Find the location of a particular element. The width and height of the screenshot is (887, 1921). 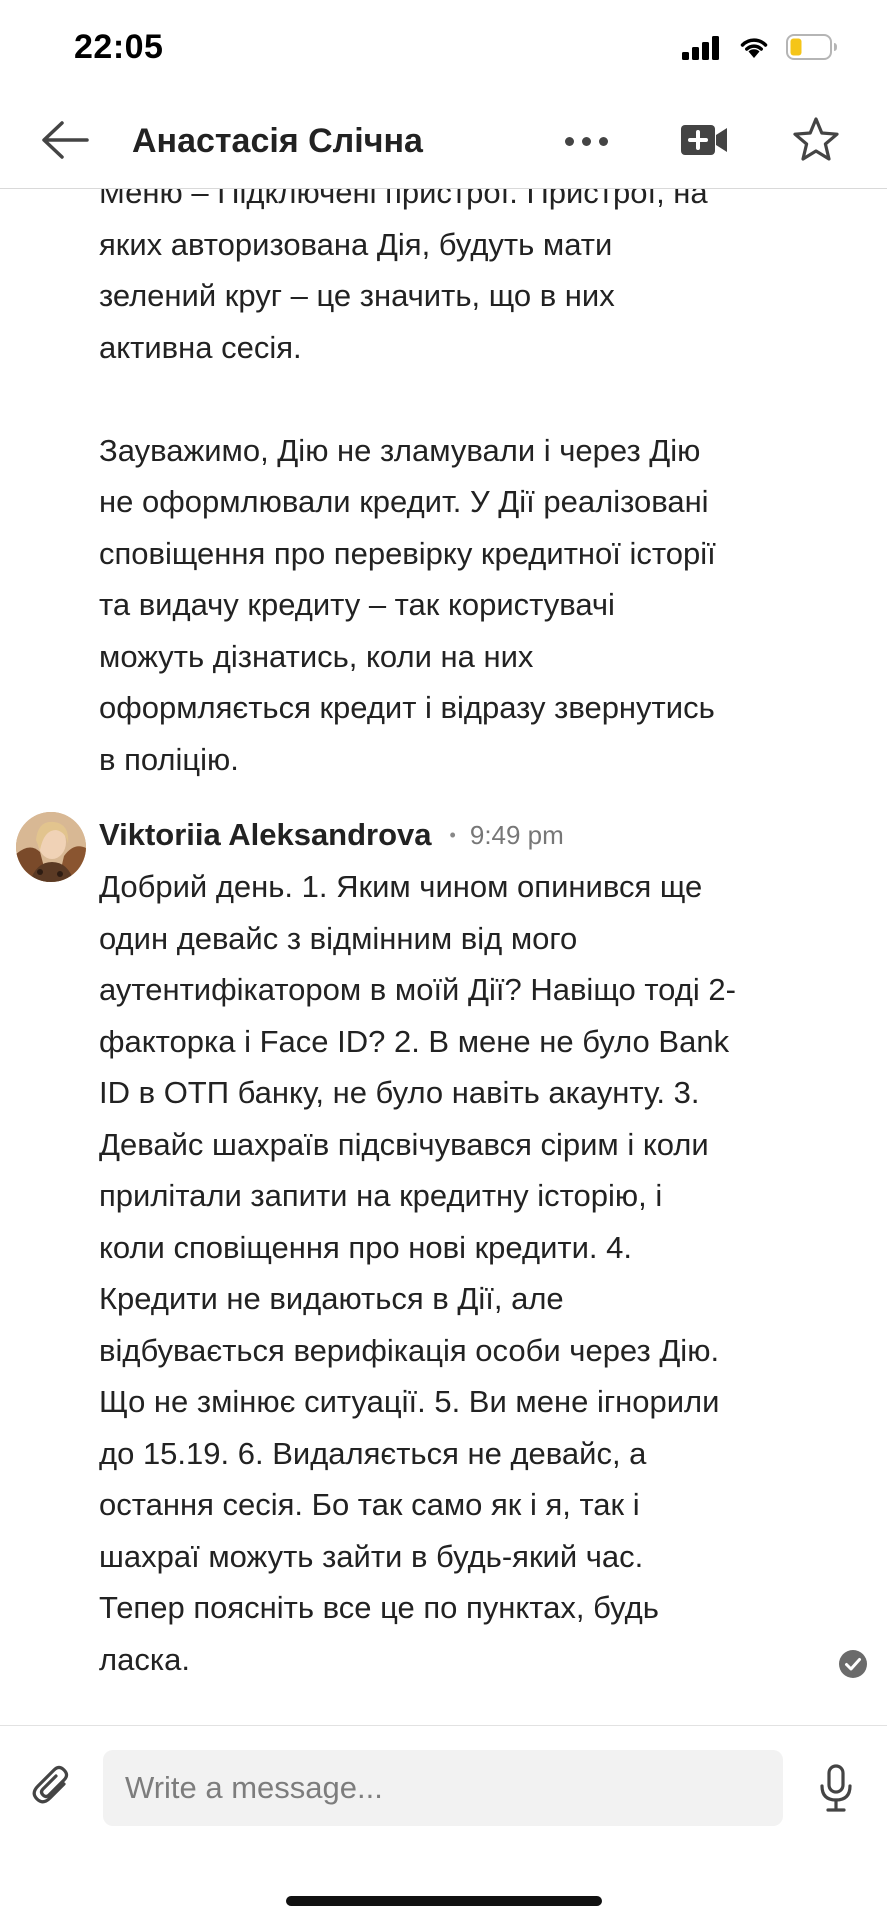

message-input is located at coordinates (443, 1788).